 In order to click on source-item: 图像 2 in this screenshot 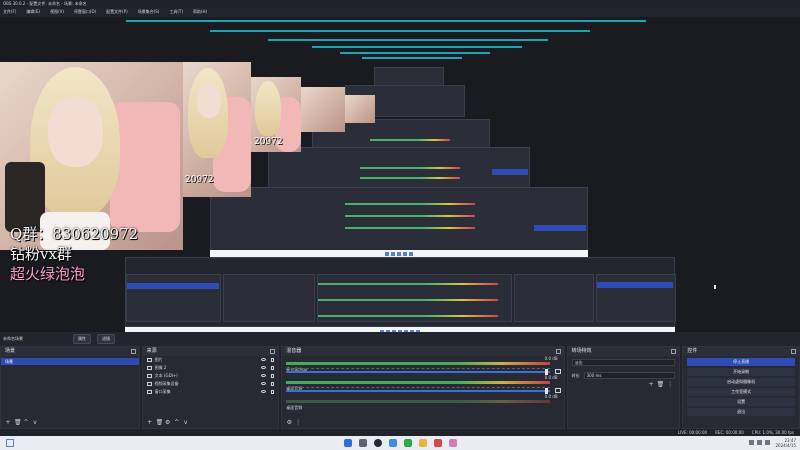, I will do `click(211, 368)`.